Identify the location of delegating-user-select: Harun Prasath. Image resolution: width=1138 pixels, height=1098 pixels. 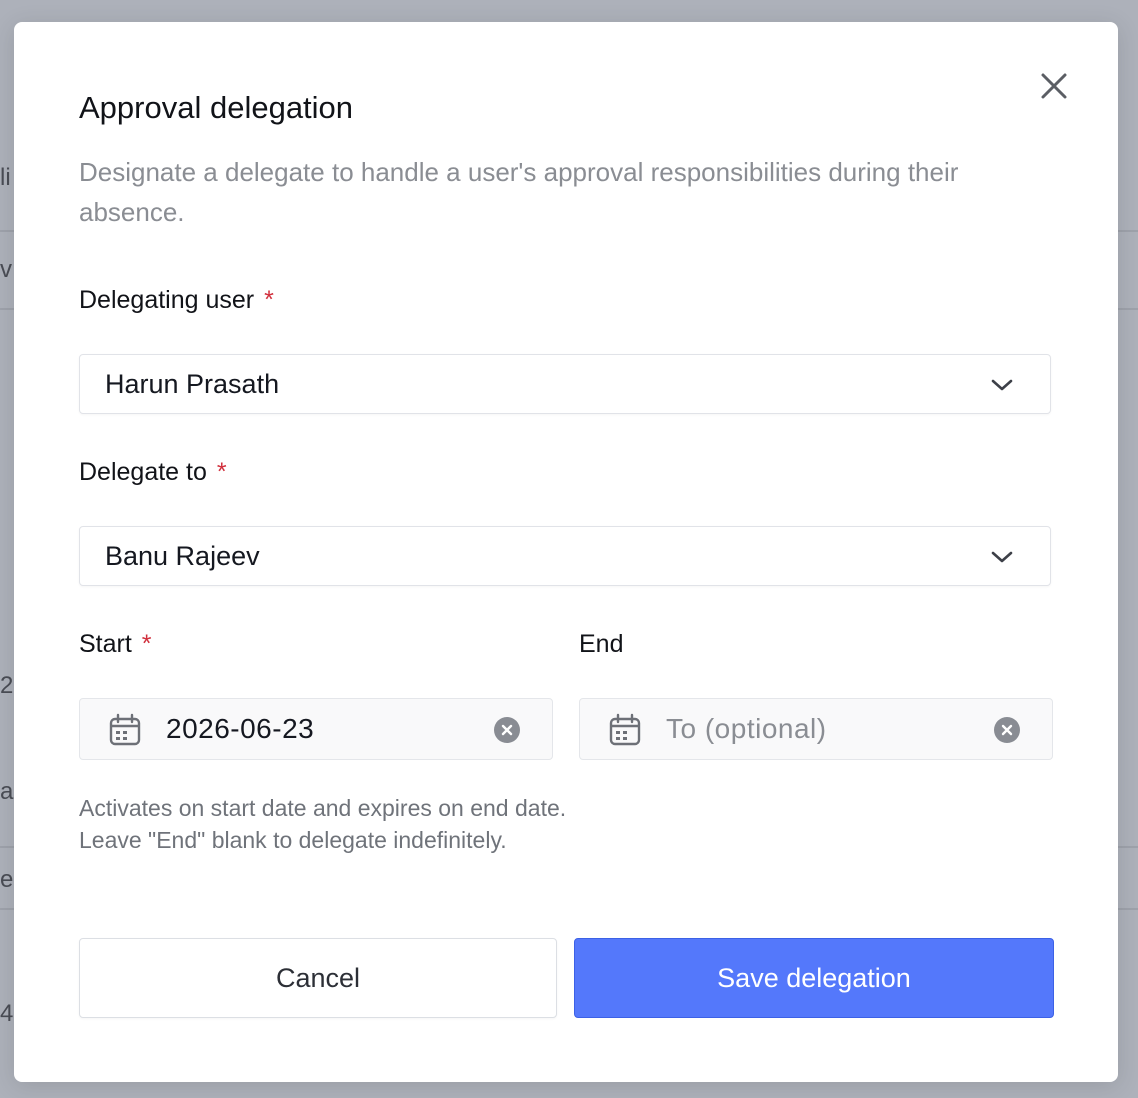
(565, 384).